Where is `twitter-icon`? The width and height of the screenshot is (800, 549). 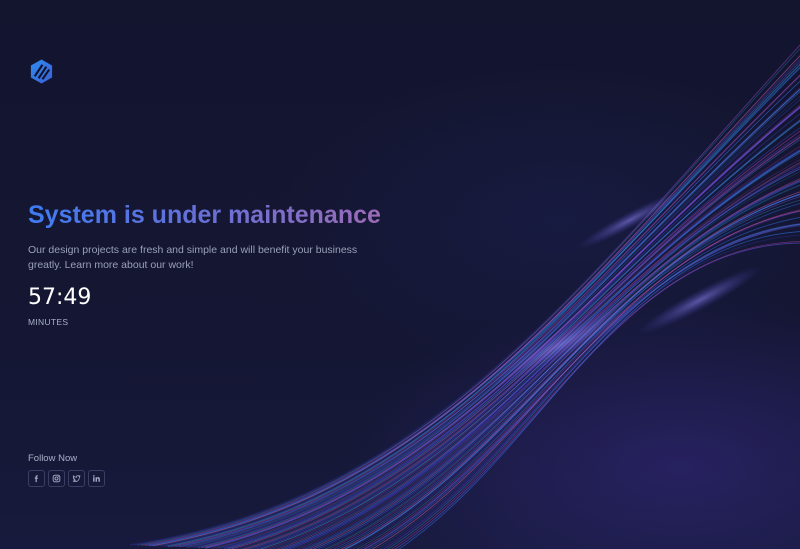
twitter-icon is located at coordinates (76, 479).